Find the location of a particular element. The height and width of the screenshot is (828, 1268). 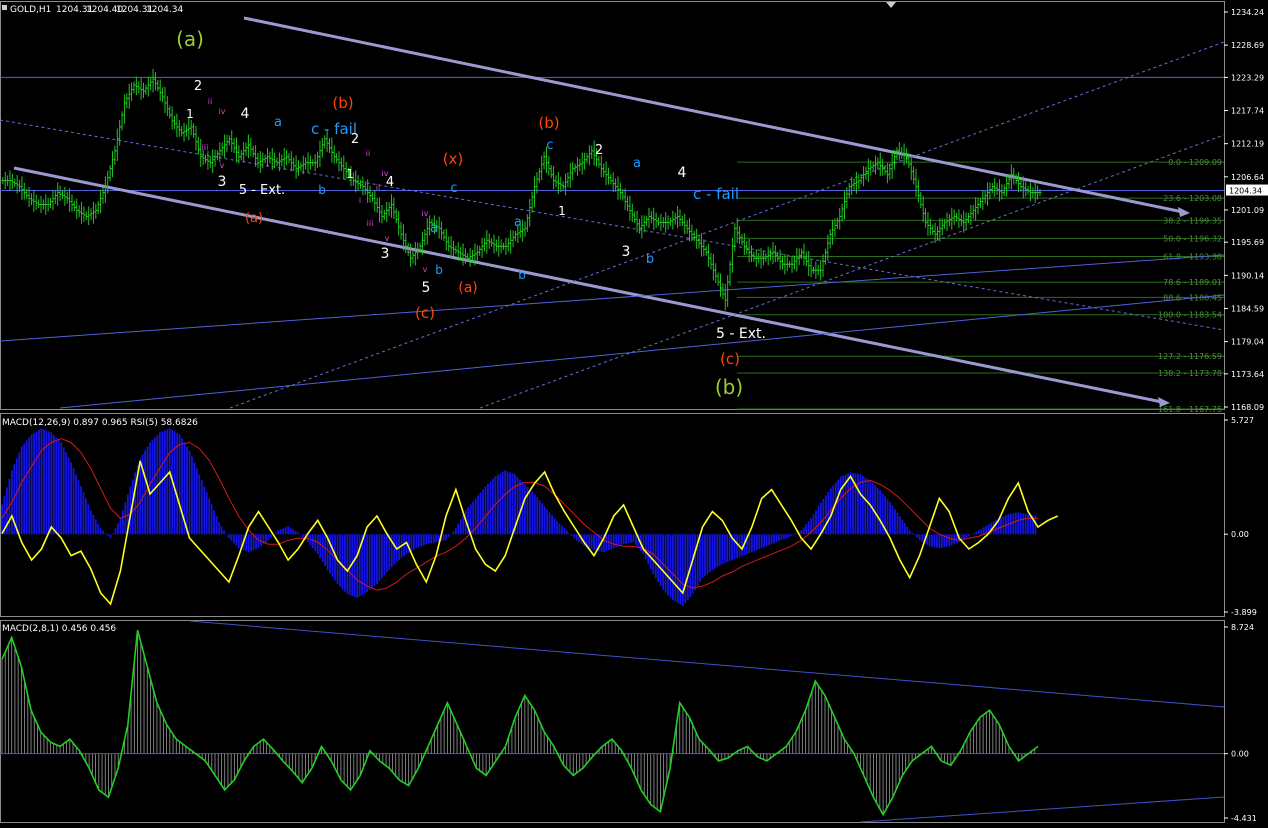

fib-level-label: 138.2 - 1173.78 is located at coordinates (1190, 373).